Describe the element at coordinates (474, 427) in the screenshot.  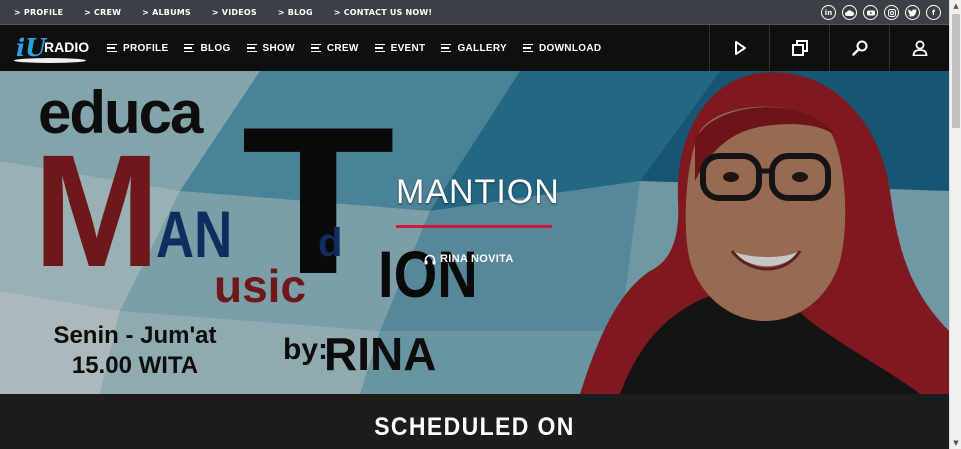
I see `scheduled-title: SCHEDULED ON` at that location.